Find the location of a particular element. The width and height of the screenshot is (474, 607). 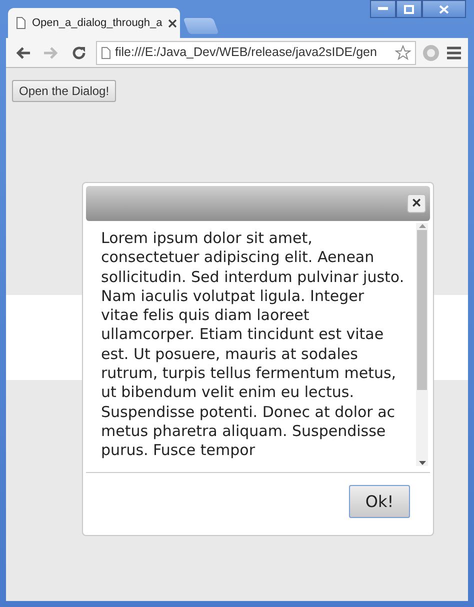

minimize-icon is located at coordinates (383, 9).